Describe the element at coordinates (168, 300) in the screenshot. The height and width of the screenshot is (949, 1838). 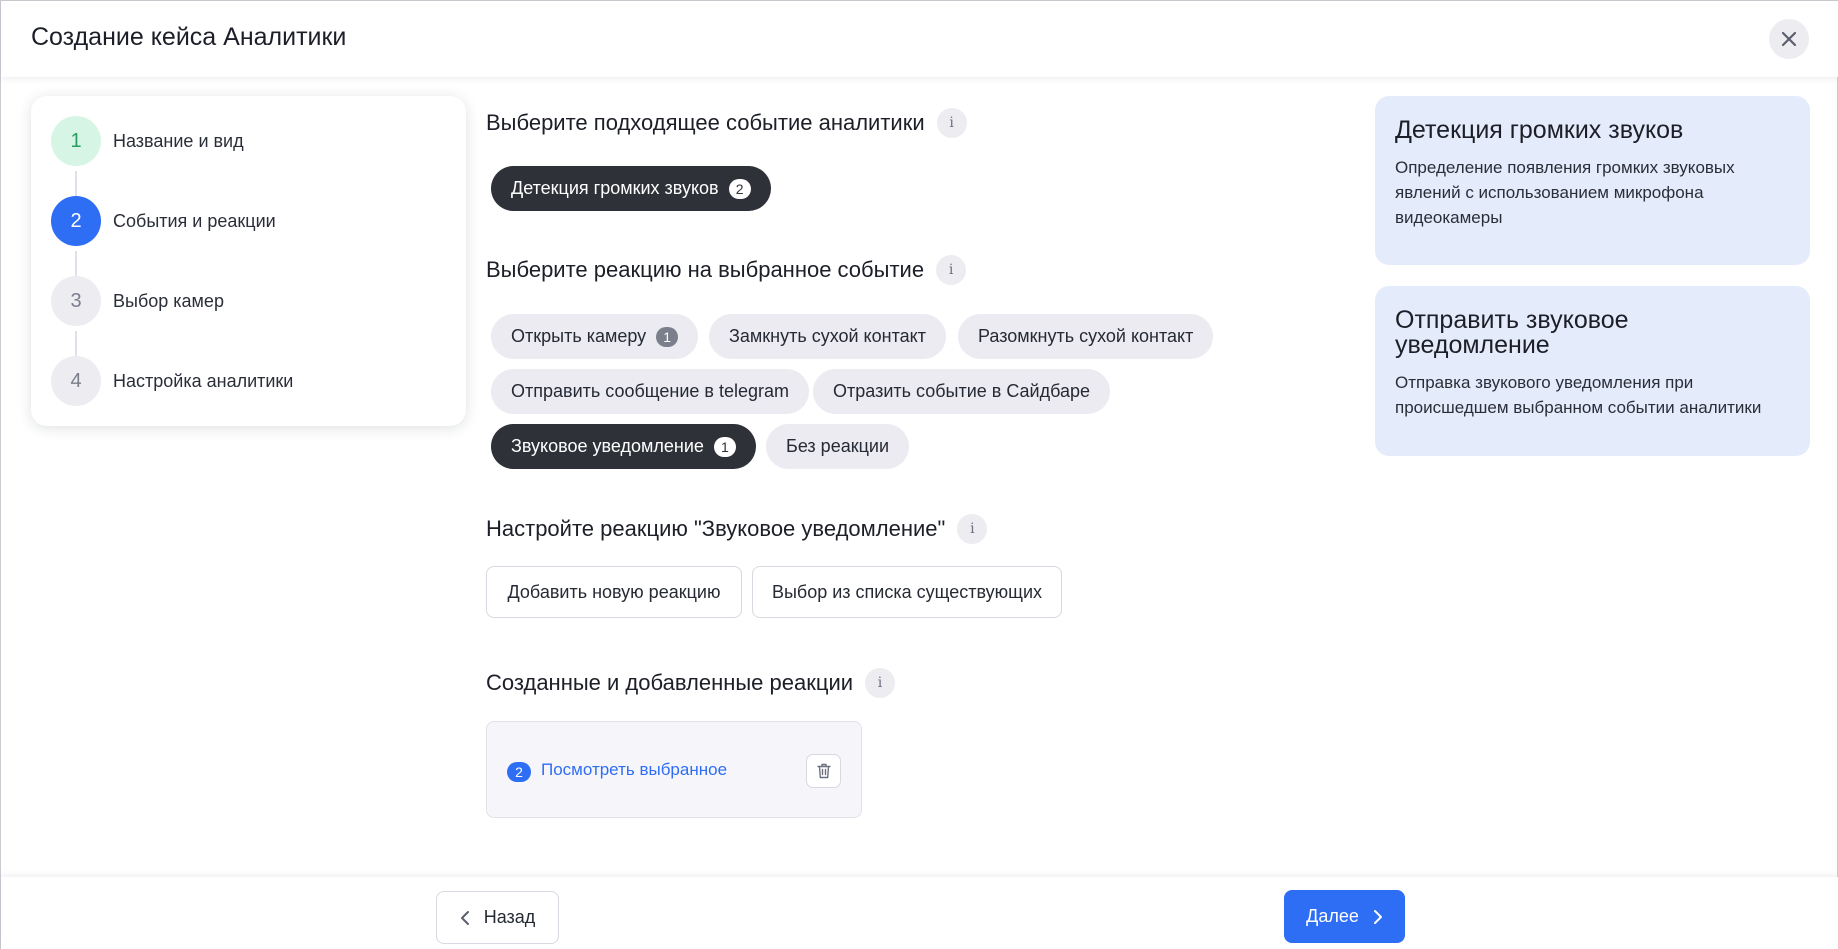
I see `step-label: Выбор камер` at that location.